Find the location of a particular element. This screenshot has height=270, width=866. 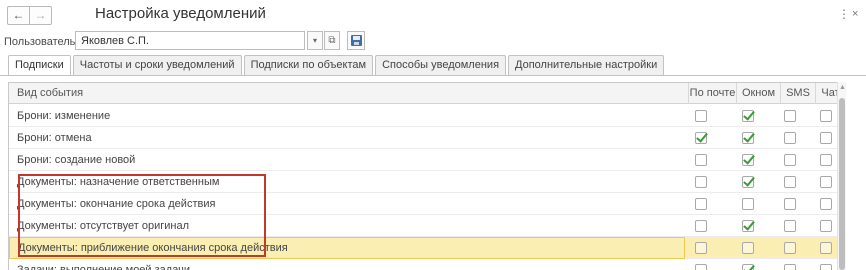

more-menu-icon: ⋮ is located at coordinates (844, 14).